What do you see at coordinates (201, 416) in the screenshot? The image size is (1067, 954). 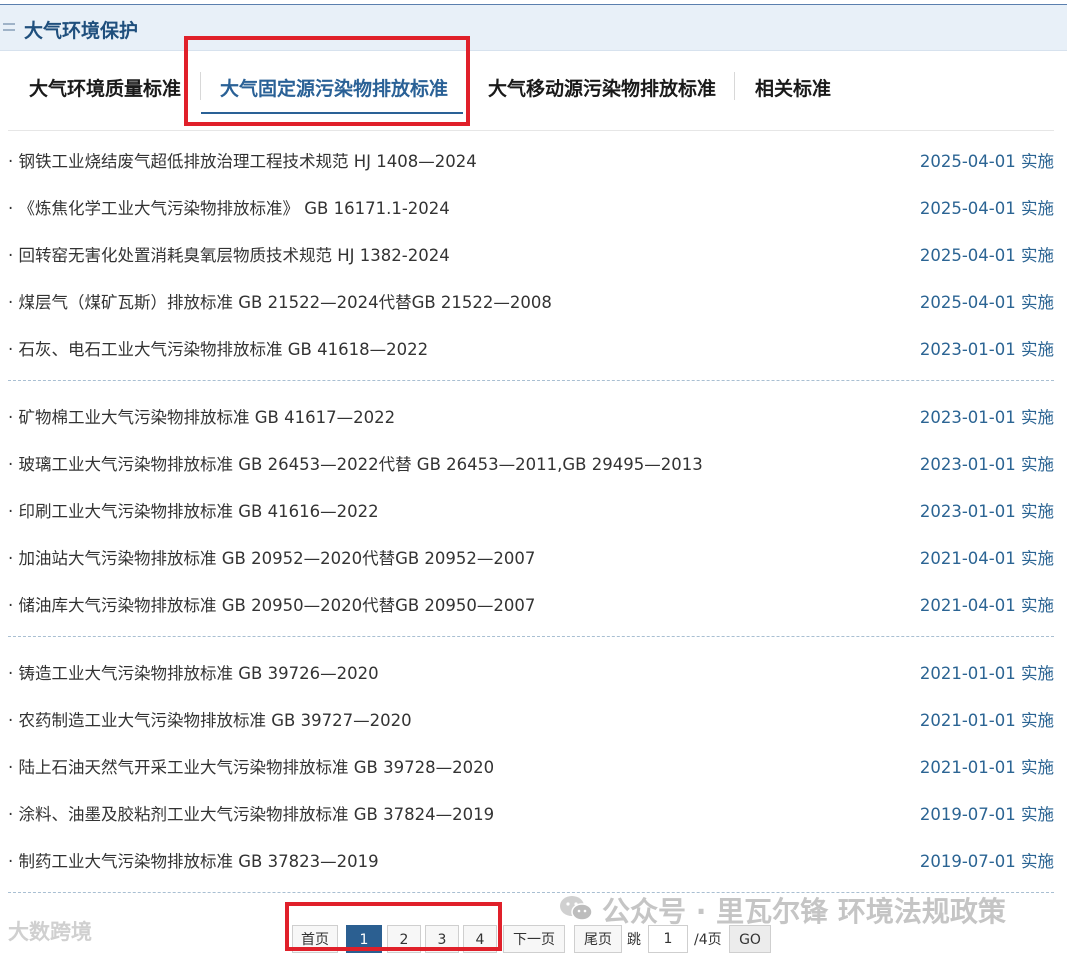 I see `item-title: · 矿物棉工业大气污染物排放标准 GB 41617—2022` at bounding box center [201, 416].